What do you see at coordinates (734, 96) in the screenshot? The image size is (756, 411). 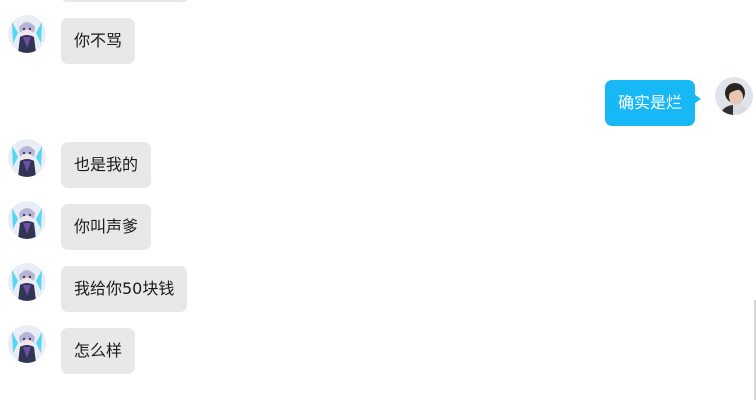 I see `user-avatar` at bounding box center [734, 96].